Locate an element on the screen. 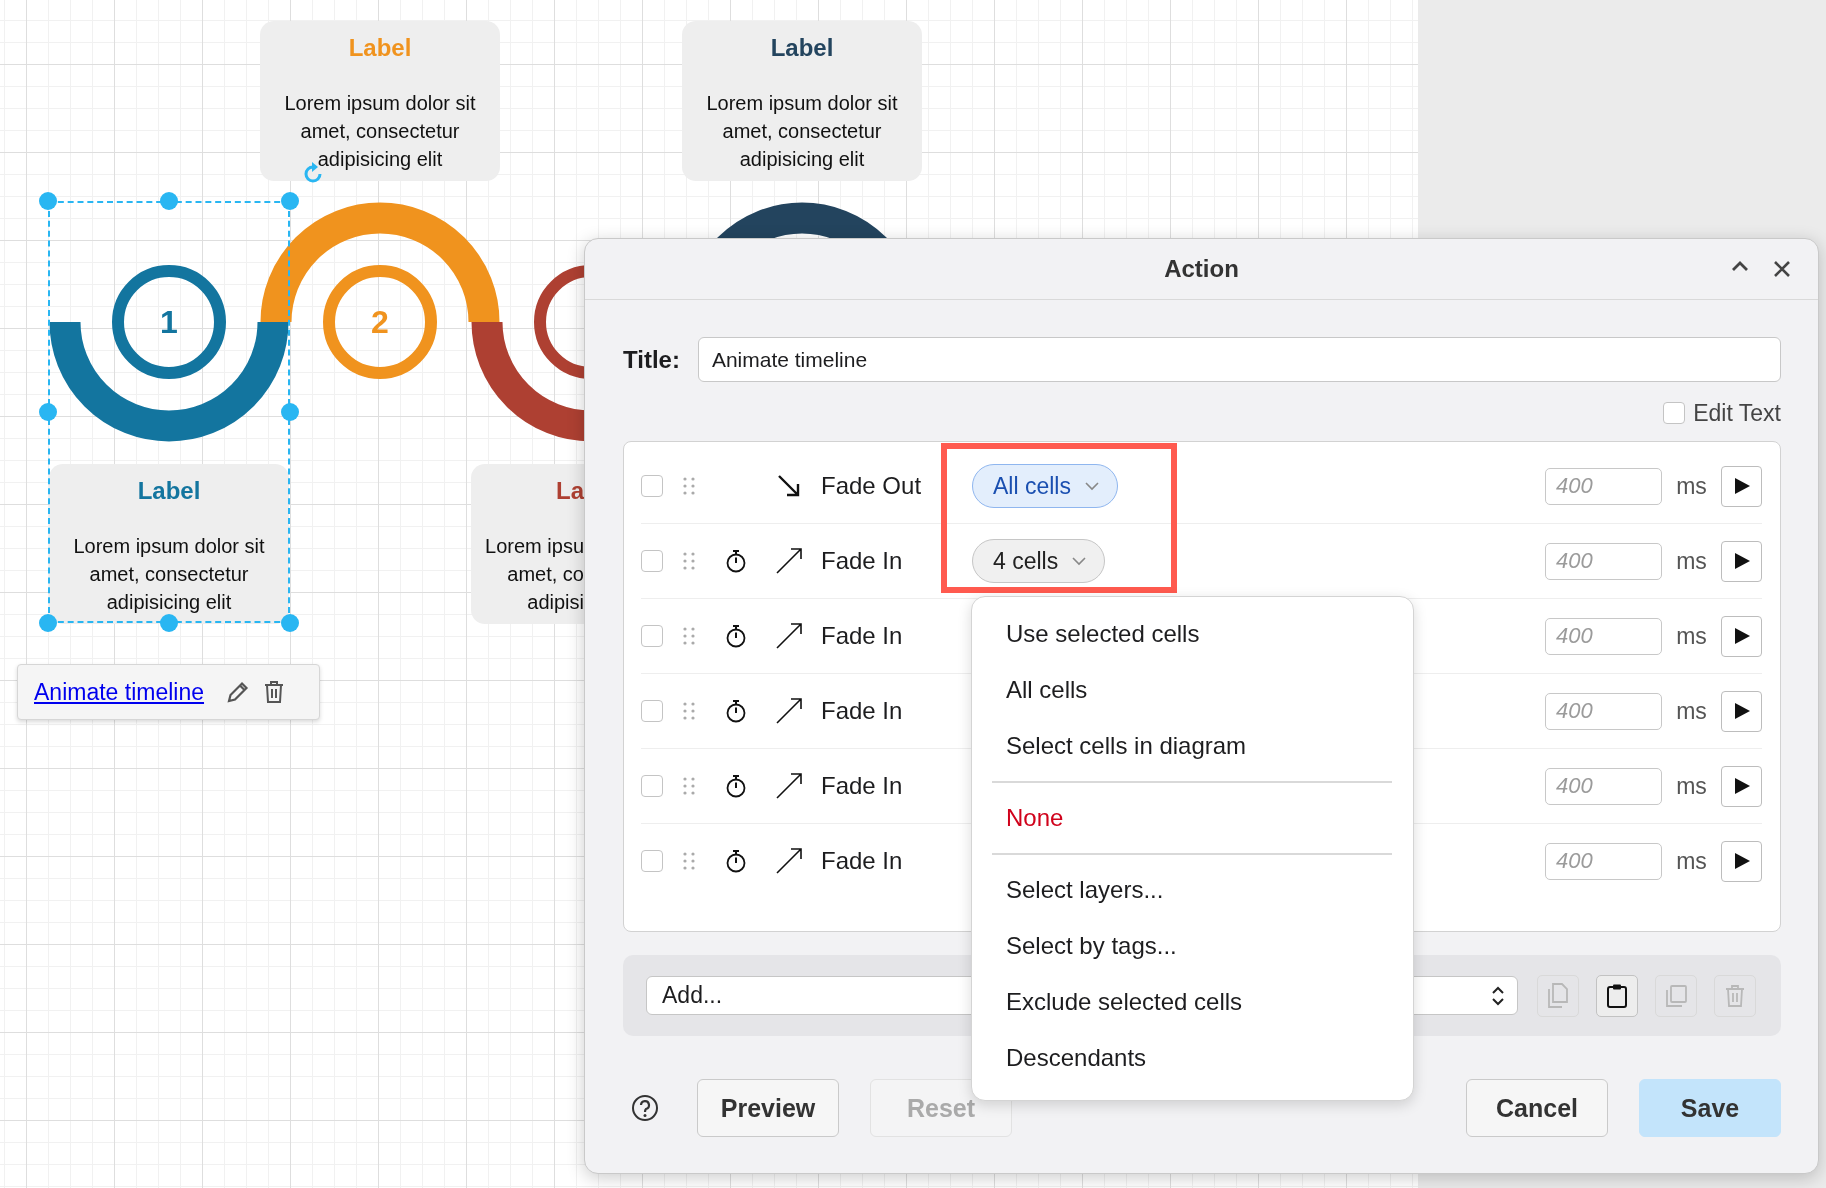 The width and height of the screenshot is (1826, 1188). card-text: adipisi is located at coordinates (555, 602).